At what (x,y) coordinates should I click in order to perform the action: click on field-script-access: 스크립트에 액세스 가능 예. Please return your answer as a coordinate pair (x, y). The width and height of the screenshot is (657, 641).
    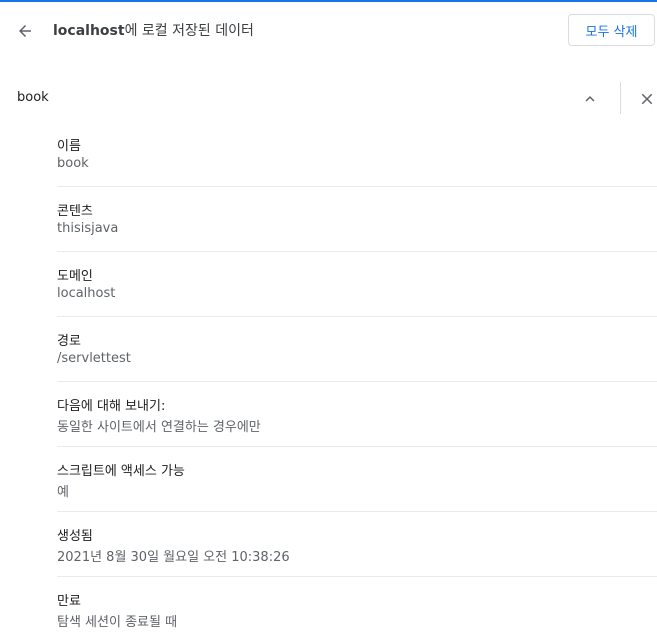
    Looking at the image, I should click on (357, 479).